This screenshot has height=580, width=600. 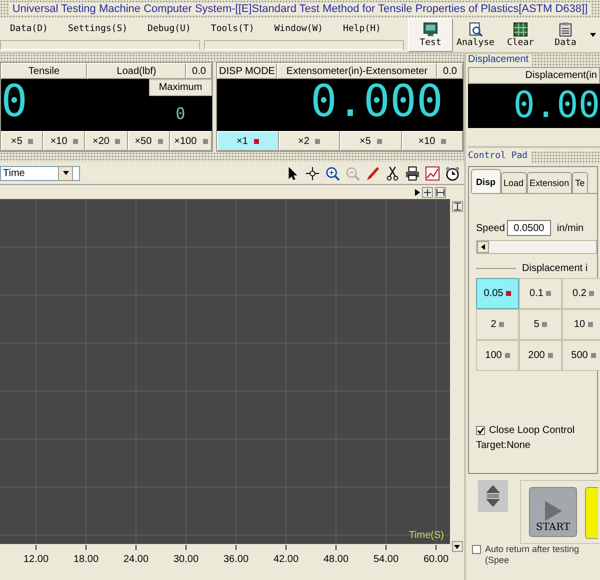 I want to click on panel-title: Control Pad, so click(x=499, y=157).